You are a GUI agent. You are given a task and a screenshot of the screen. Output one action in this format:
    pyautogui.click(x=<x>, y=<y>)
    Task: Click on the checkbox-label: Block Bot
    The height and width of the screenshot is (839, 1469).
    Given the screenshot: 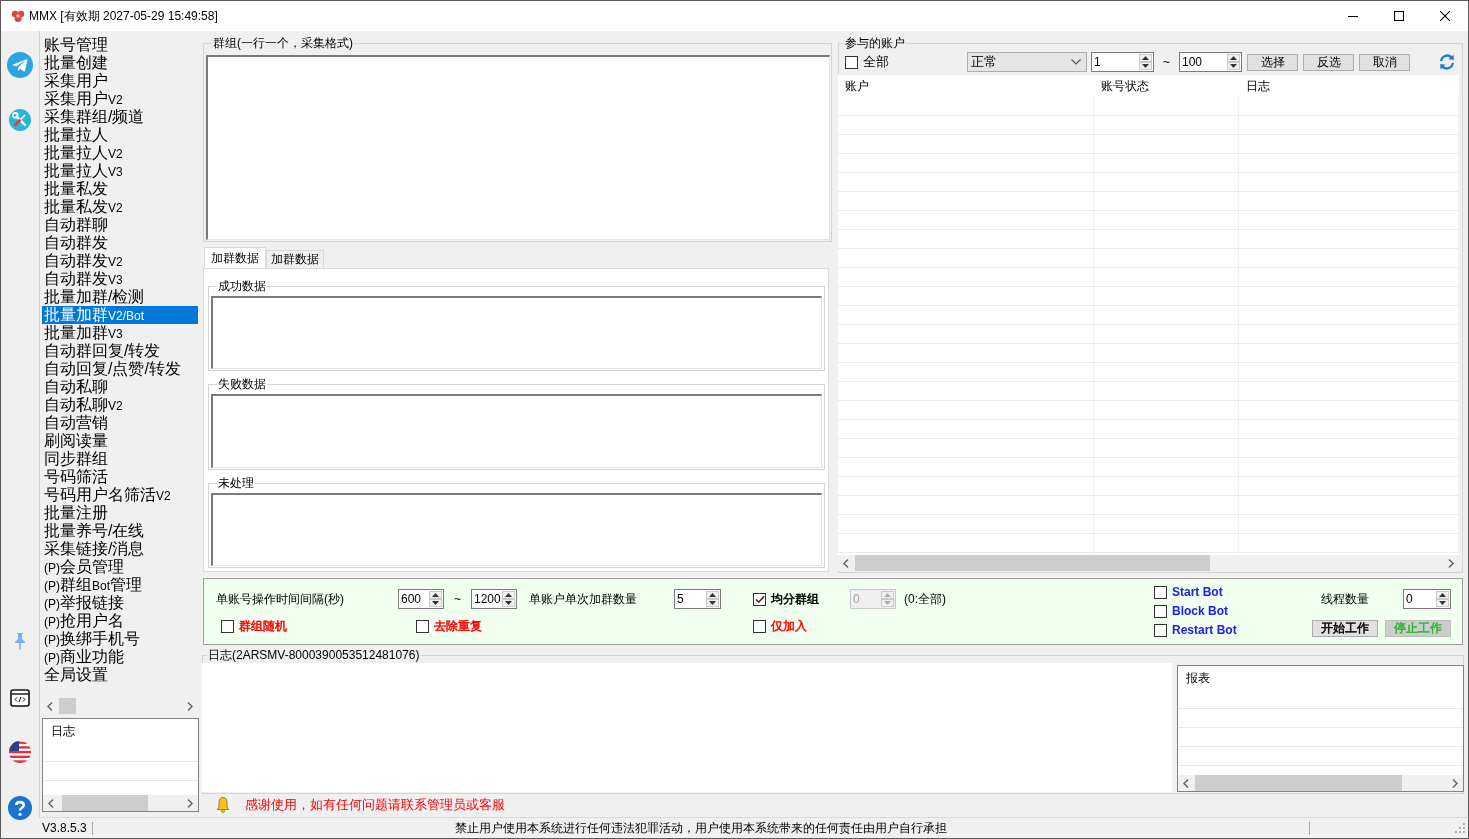 What is the action you would take?
    pyautogui.click(x=1200, y=611)
    